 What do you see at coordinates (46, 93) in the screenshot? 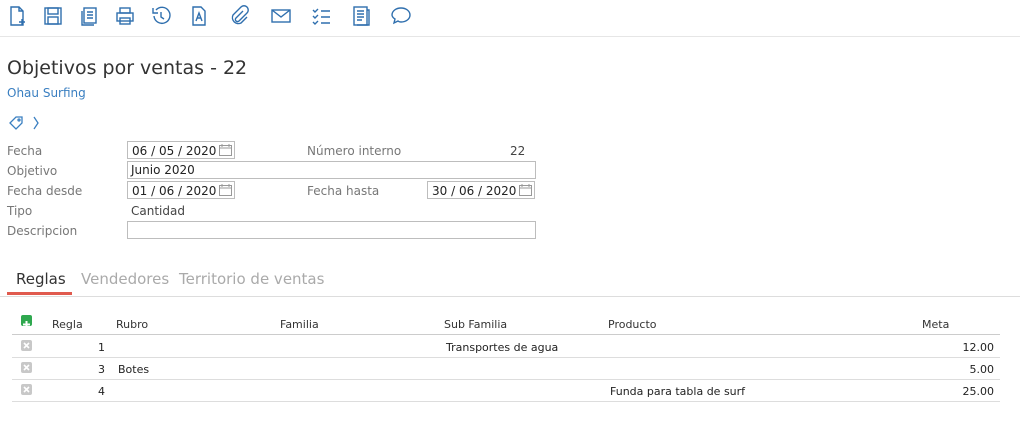
I see `company-link: Ohau Surfing` at bounding box center [46, 93].